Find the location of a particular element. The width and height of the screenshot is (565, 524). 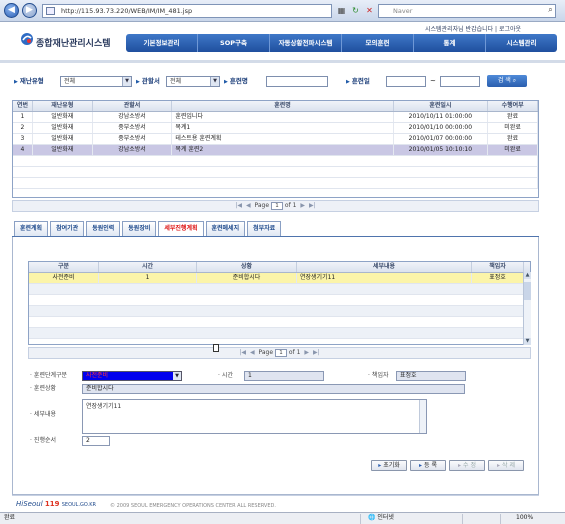

date-to-input is located at coordinates (460, 81).